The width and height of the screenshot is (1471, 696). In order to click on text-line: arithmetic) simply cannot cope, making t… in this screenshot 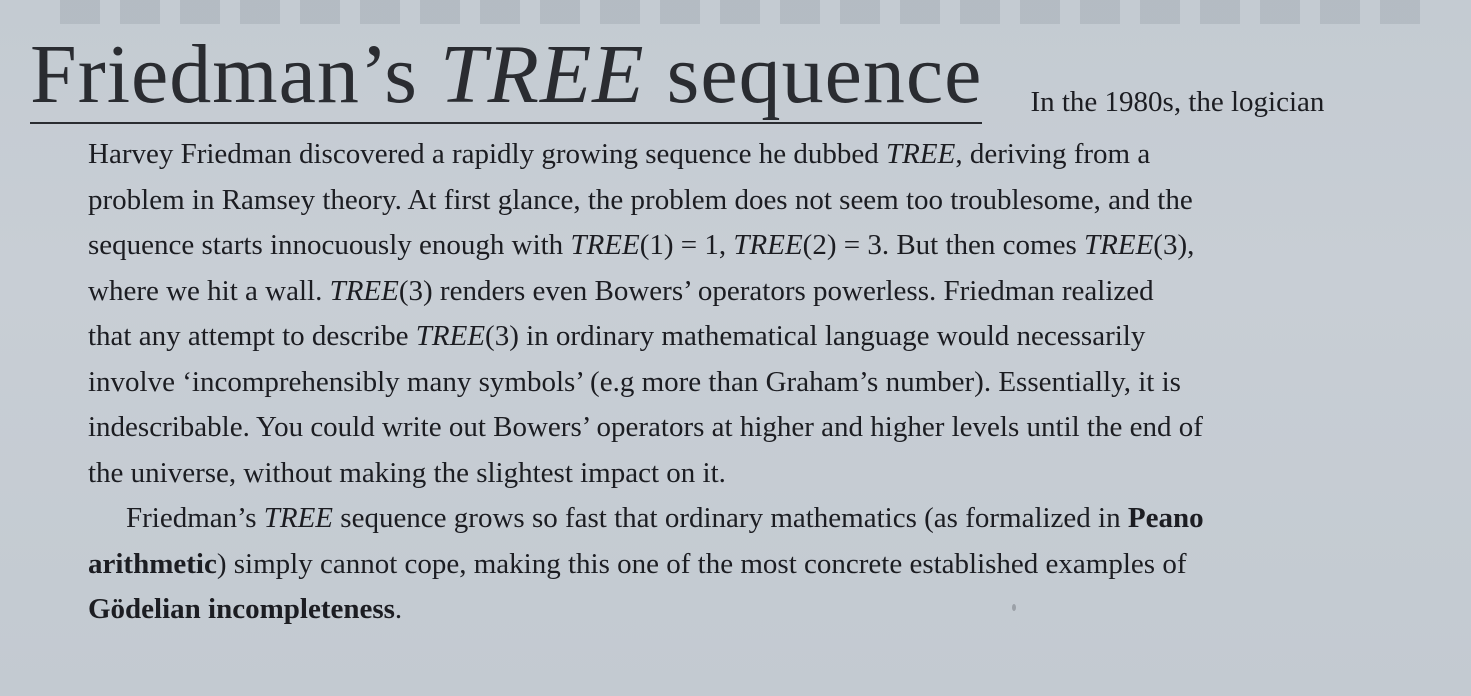, I will do `click(637, 563)`.